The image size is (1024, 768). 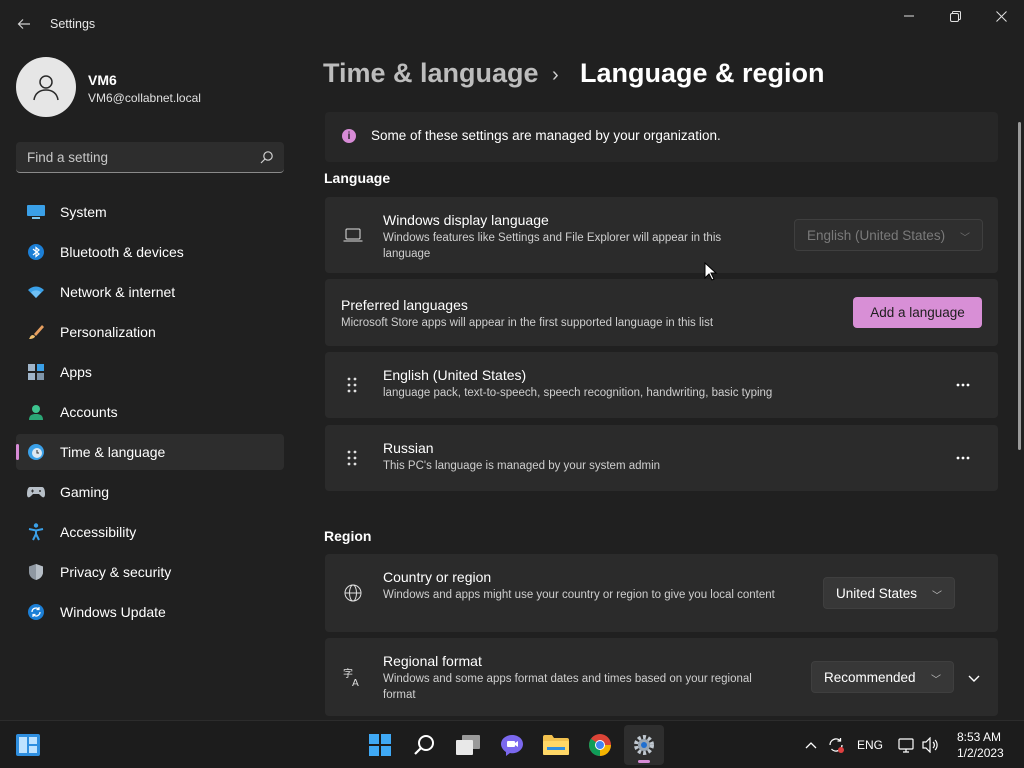 I want to click on sidebar-item-label: Accessibility, so click(x=98, y=532).